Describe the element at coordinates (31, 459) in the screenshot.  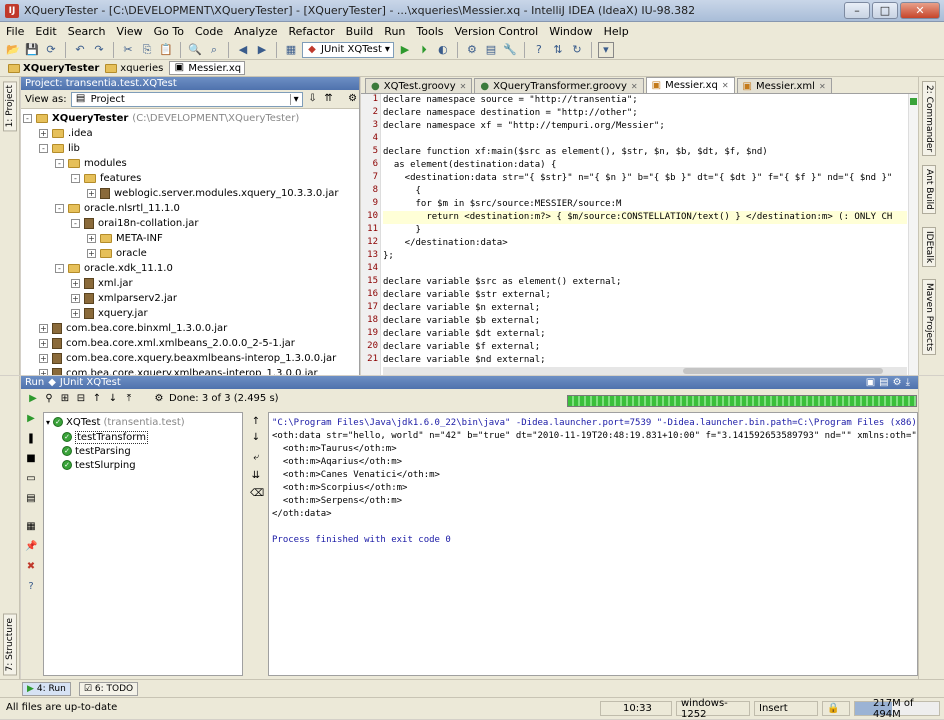
I see `stop-icon: ■` at that location.